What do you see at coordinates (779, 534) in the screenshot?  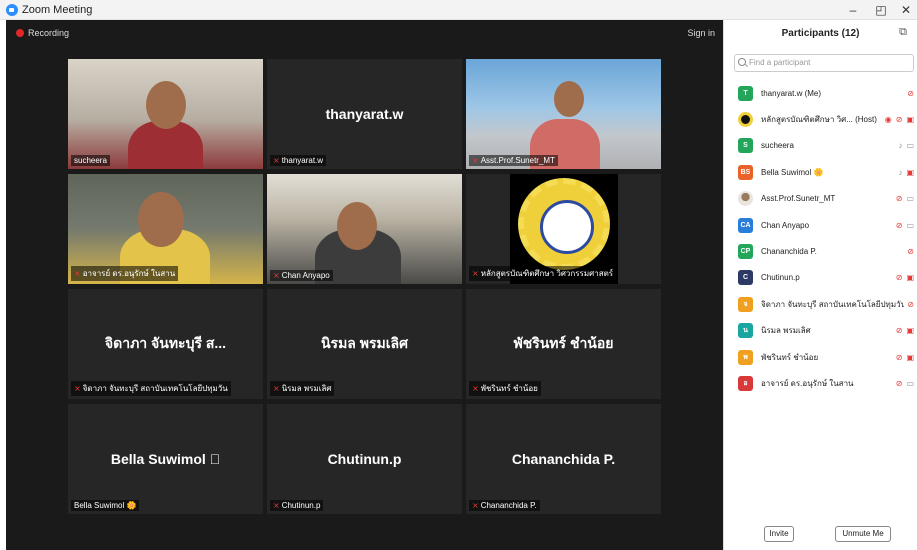 I see `invite-button: Invite` at bounding box center [779, 534].